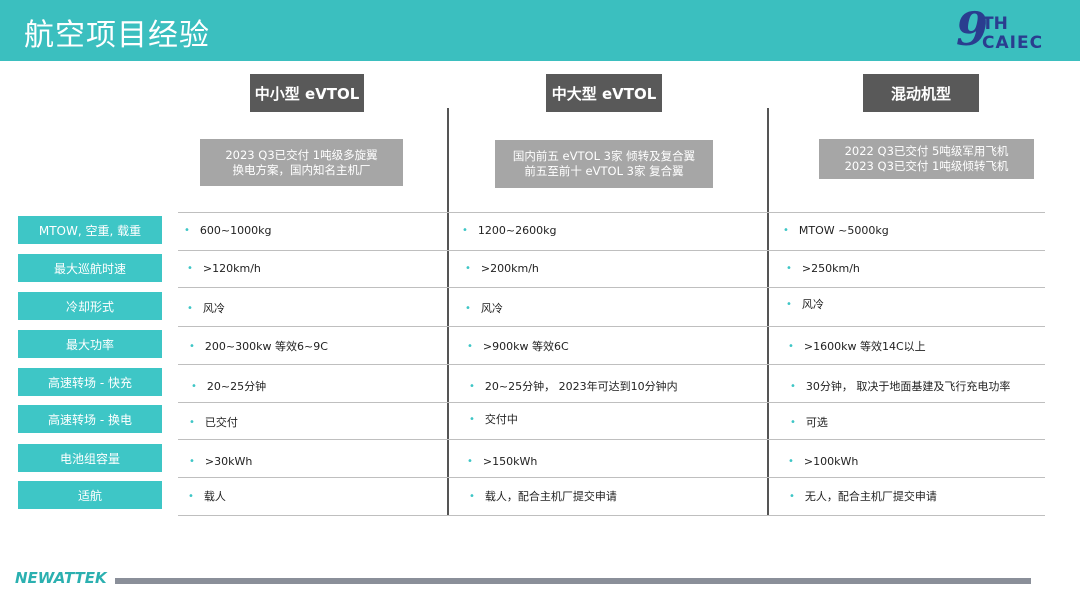 This screenshot has width=1080, height=608. I want to click on table-cell: • >30kWh, so click(220, 461).